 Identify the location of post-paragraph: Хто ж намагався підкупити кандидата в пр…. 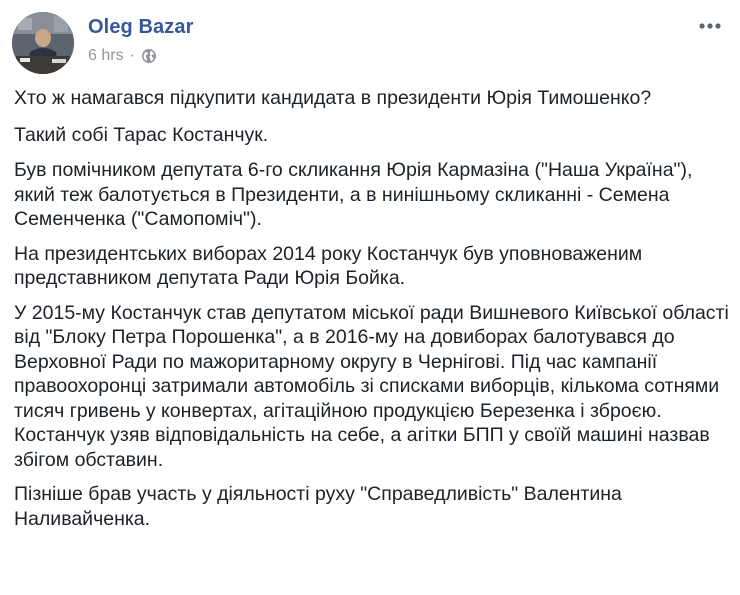
(333, 98).